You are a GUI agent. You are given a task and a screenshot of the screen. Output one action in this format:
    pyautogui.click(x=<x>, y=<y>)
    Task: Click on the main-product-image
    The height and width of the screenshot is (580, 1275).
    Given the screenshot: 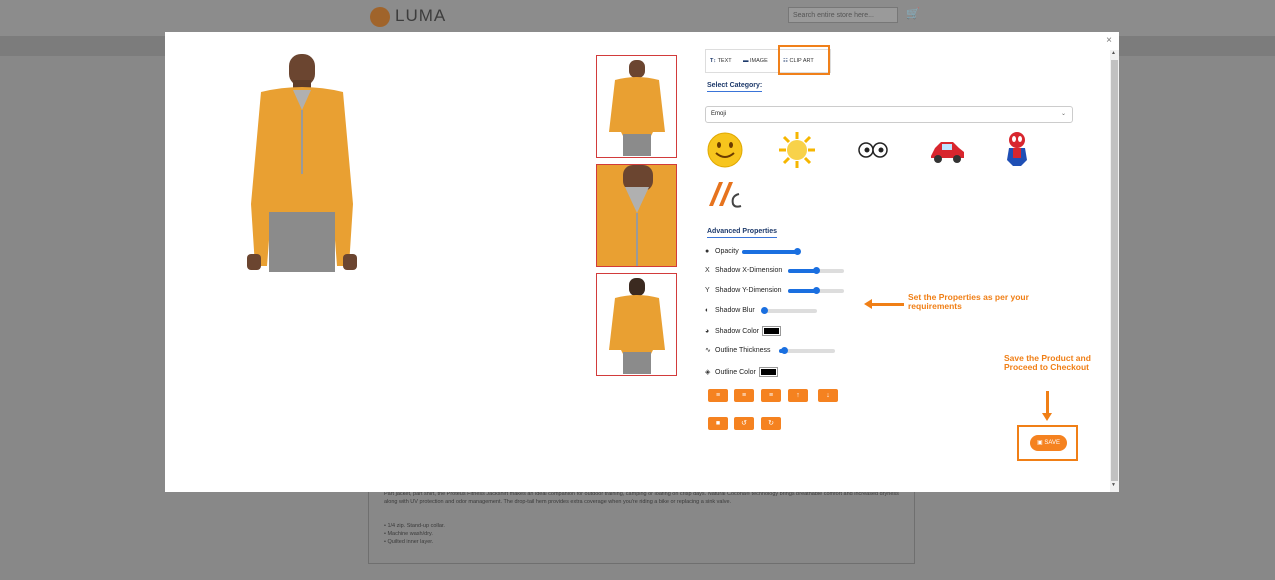 What is the action you would take?
    pyautogui.click(x=302, y=163)
    